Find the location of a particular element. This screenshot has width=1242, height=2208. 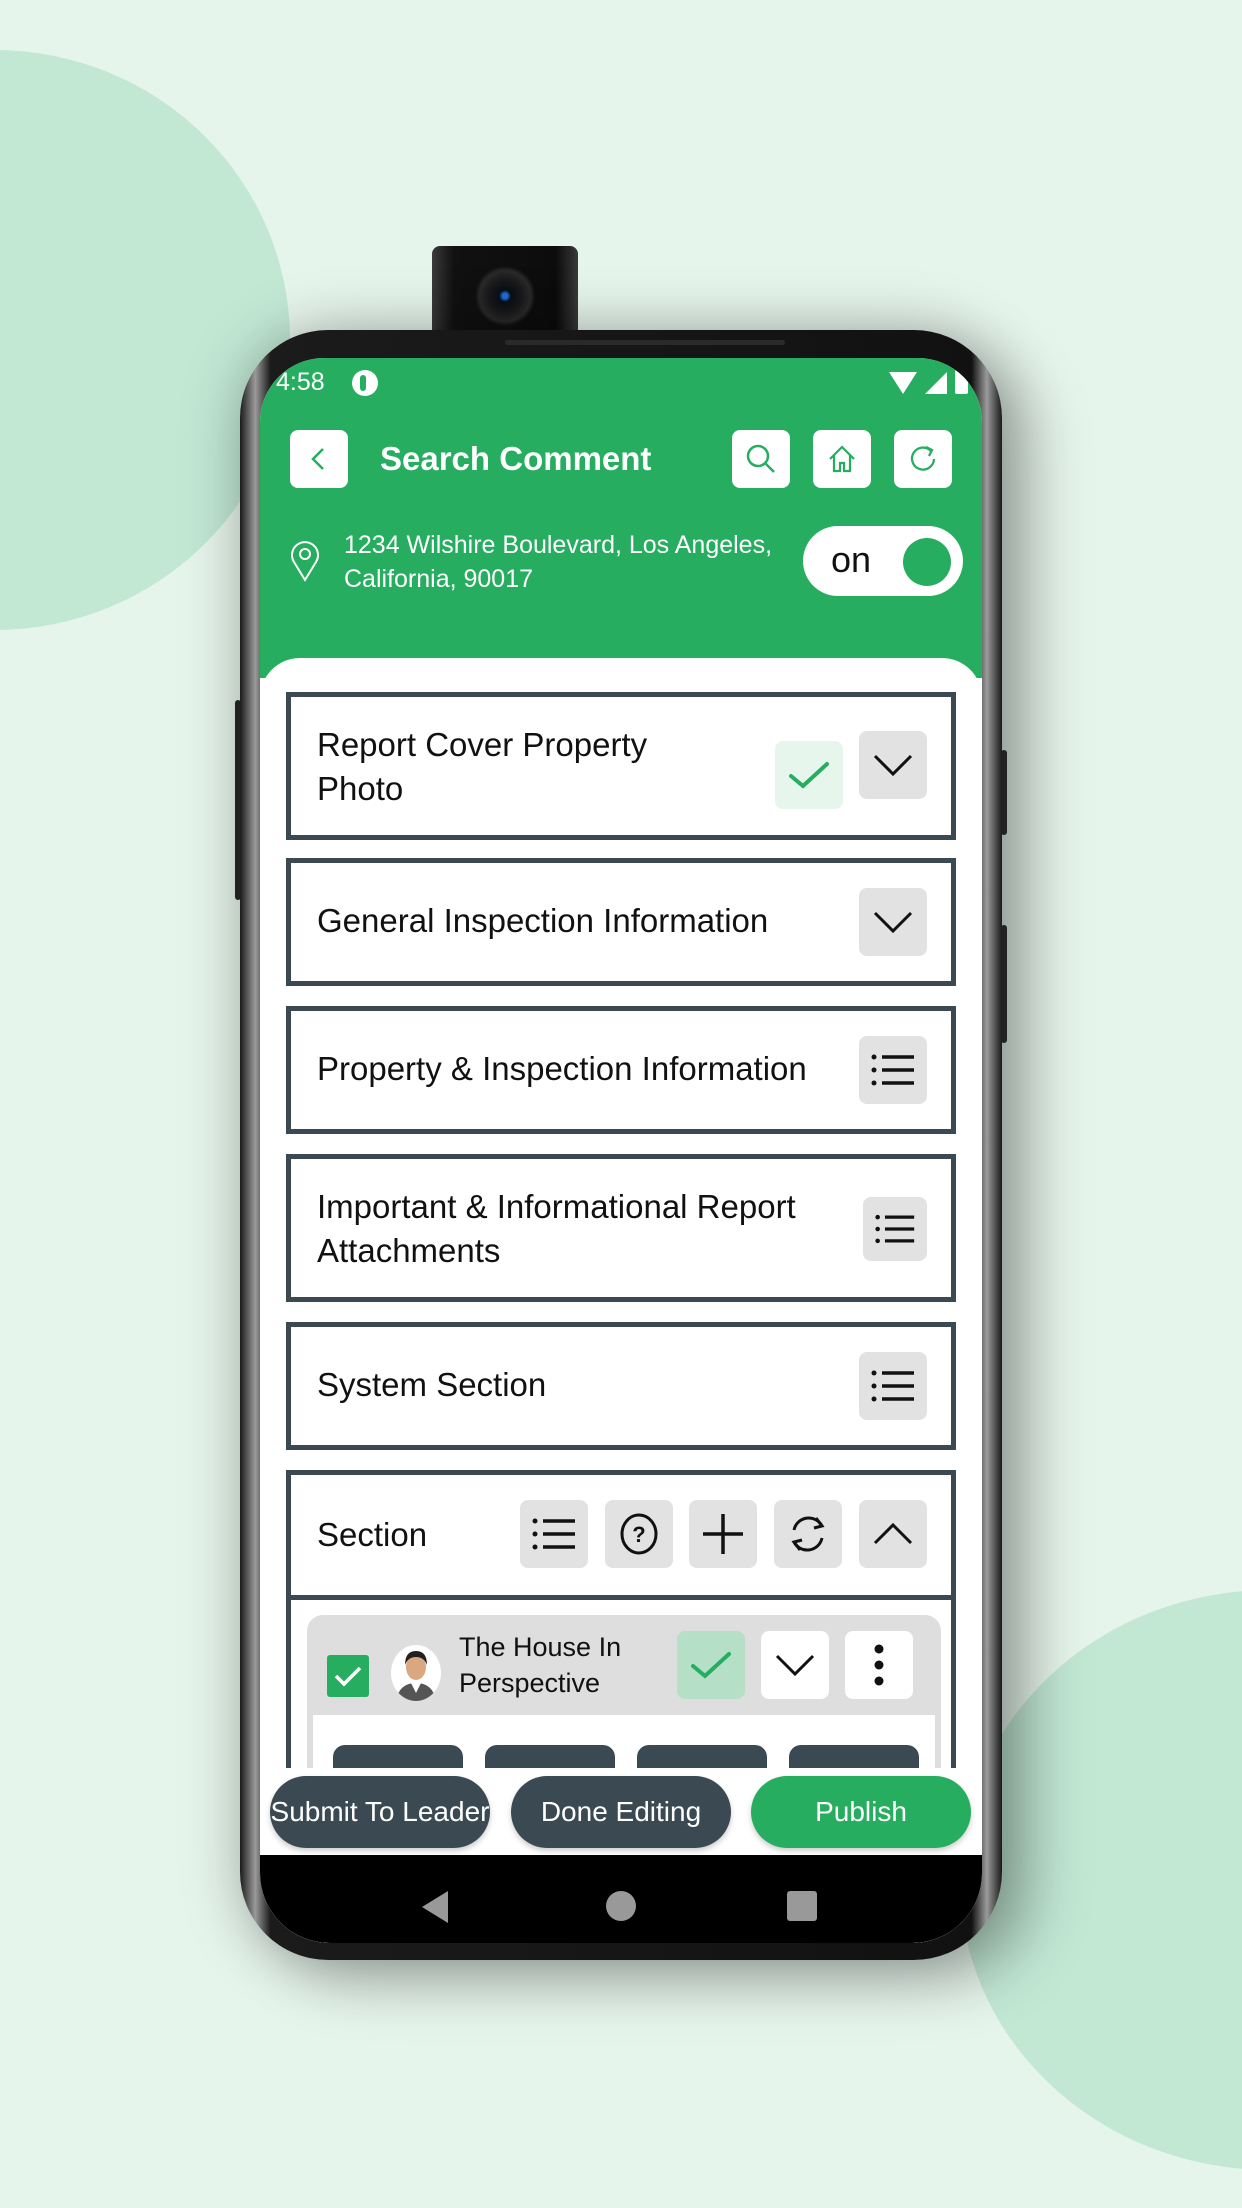

chevron-left-icon is located at coordinates (317, 459).